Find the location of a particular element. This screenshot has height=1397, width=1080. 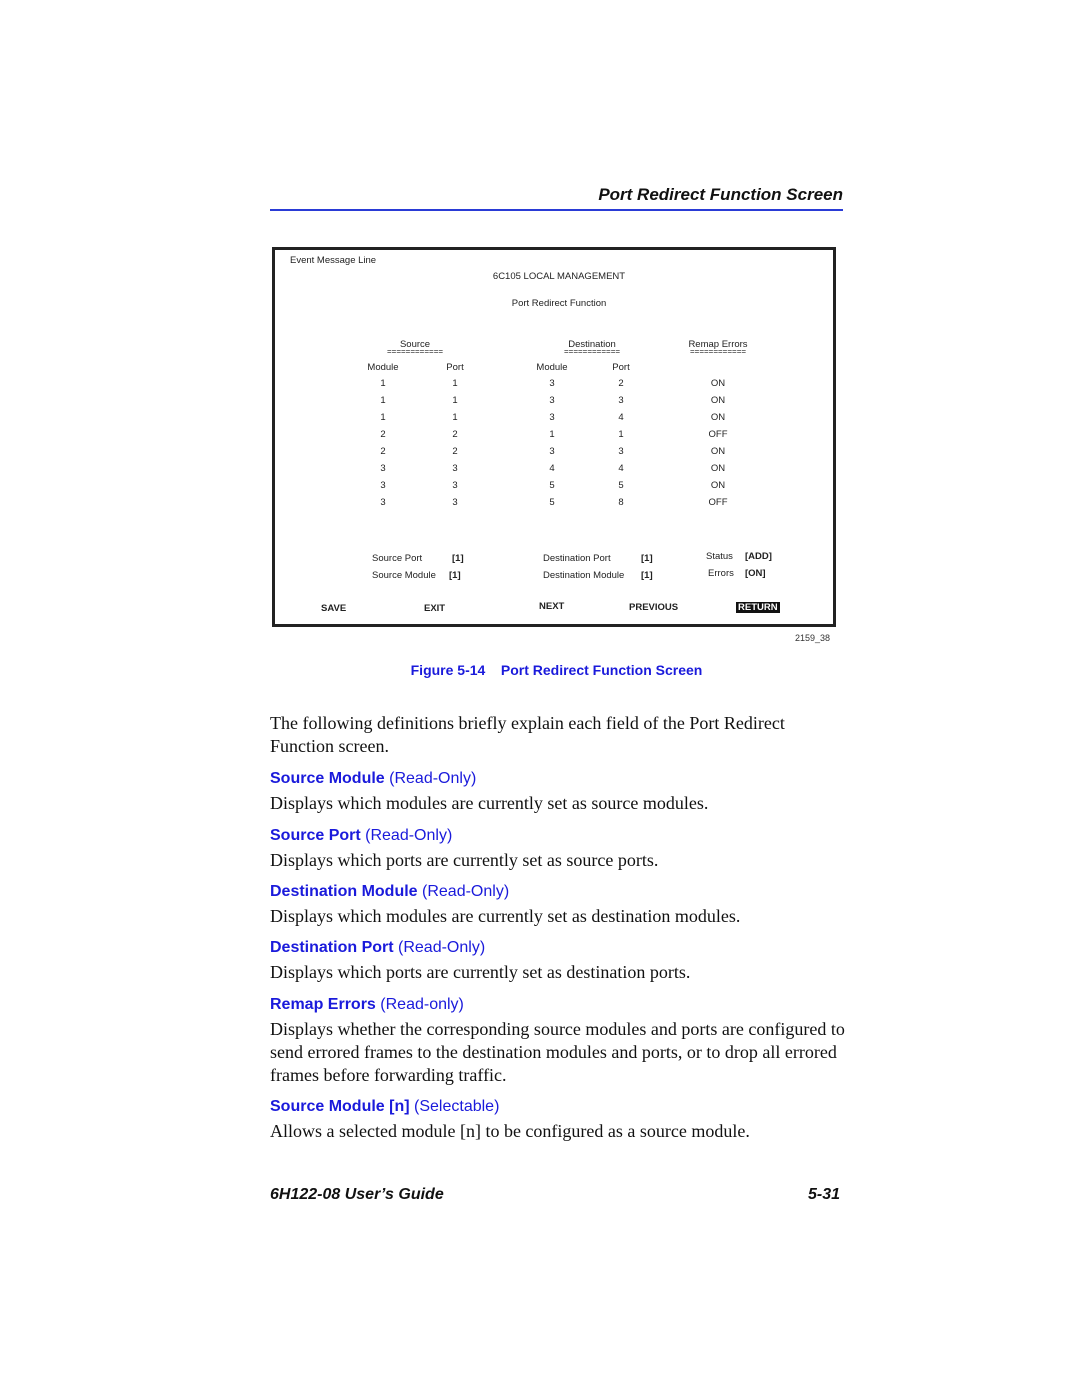

definition-term: Remap Errors (Read-only) is located at coordinates (367, 1005).